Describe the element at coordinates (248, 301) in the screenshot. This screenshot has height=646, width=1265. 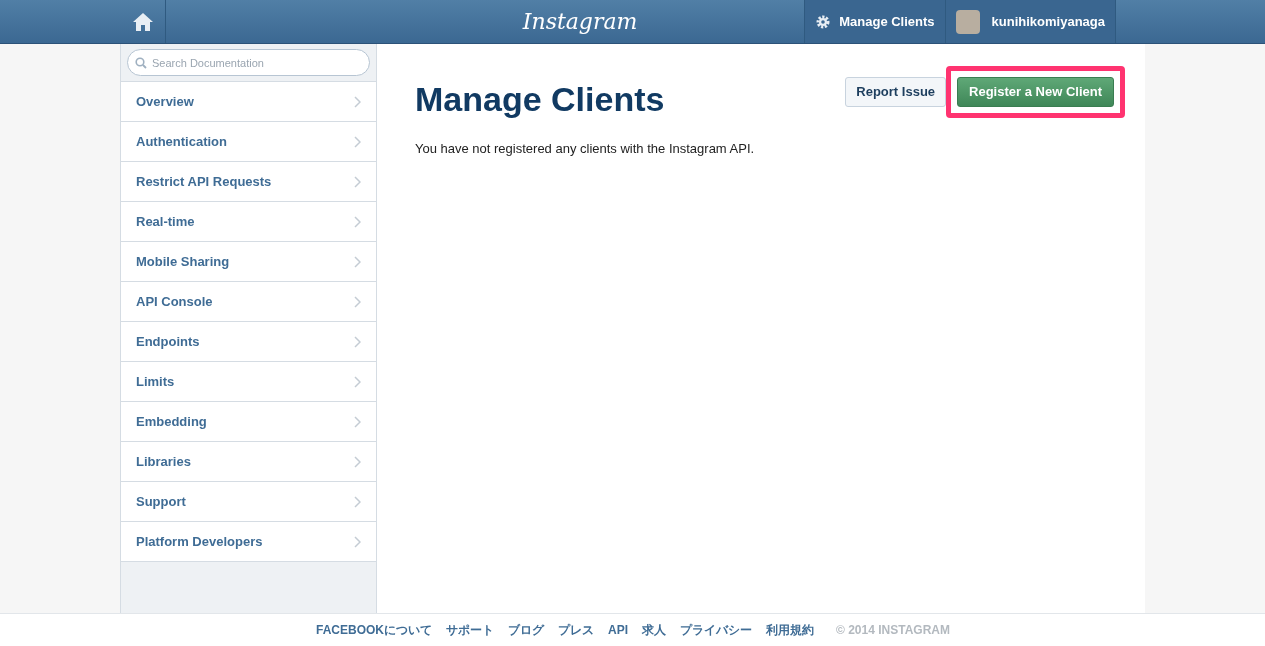
I see `sidebar-item: API Console` at that location.